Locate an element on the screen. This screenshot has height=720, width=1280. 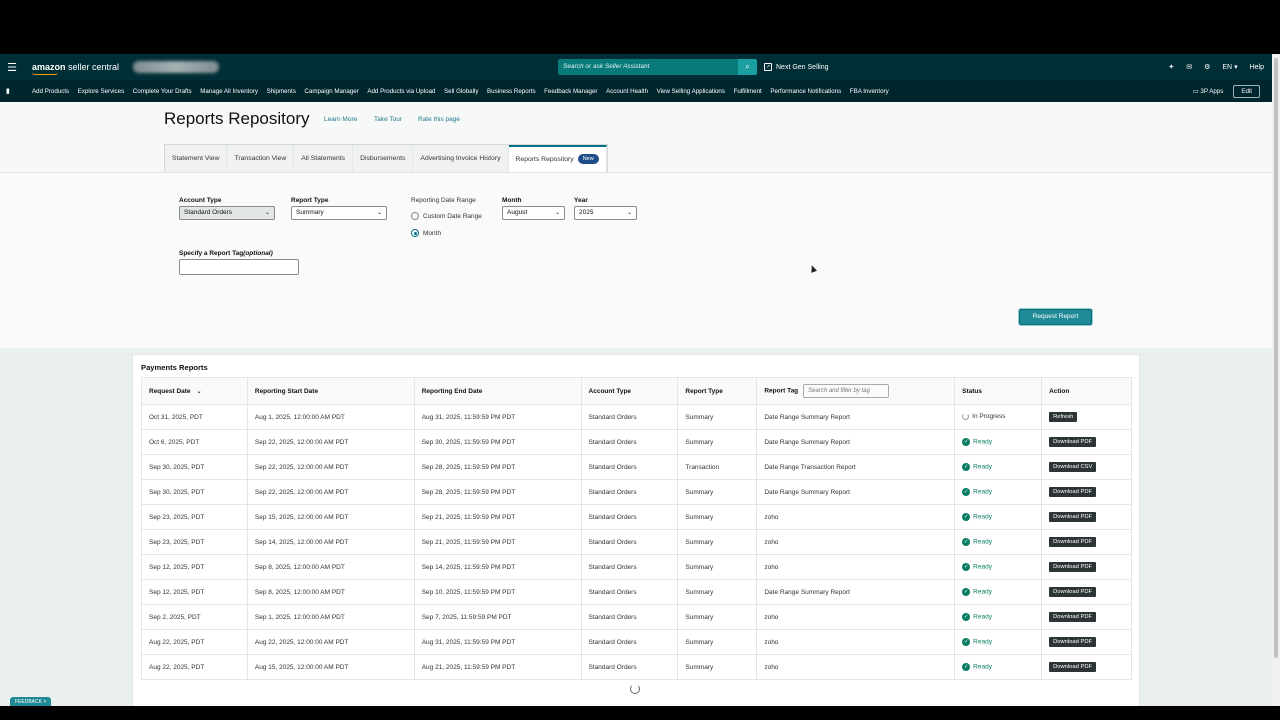
tab-statement-view: Statement View is located at coordinates (196, 158).